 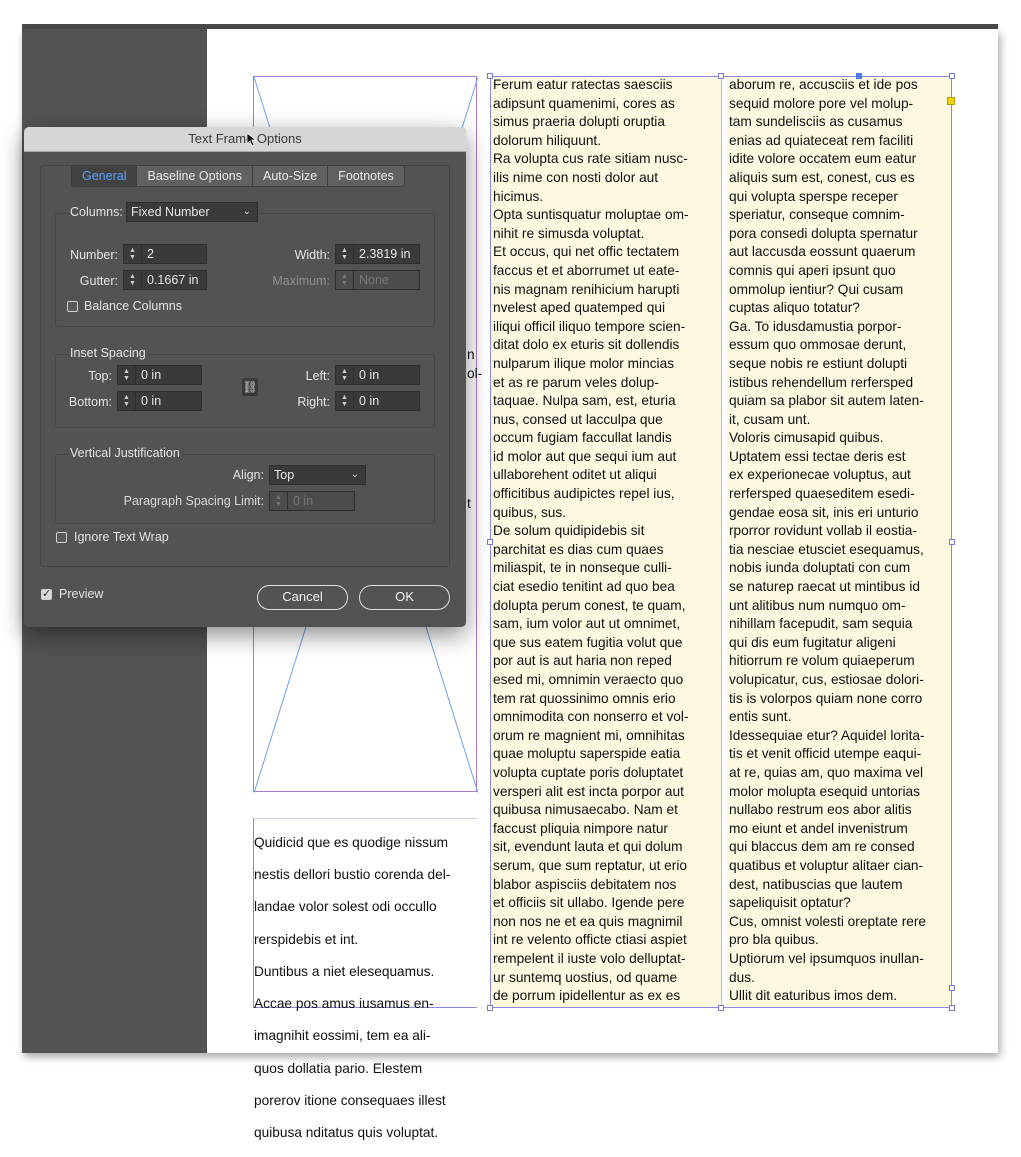 What do you see at coordinates (825, 754) in the screenshot?
I see `text-line: tis et venit officid utempe eaqui-` at bounding box center [825, 754].